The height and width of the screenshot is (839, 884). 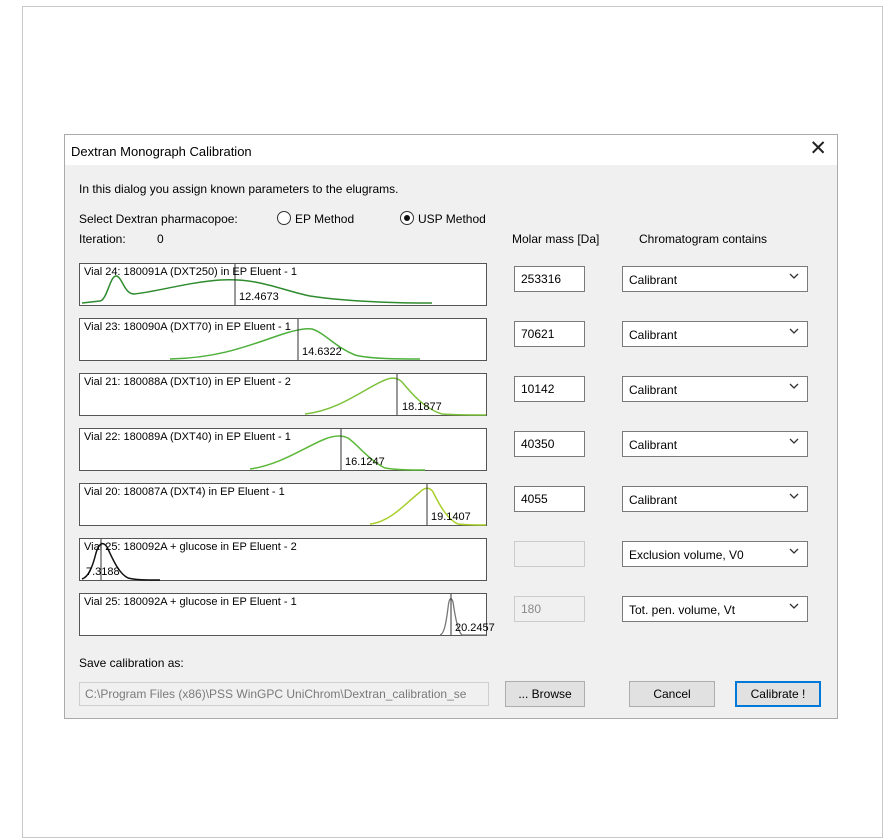 I want to click on title-bar: Dextran Monograph Calibration ✕, so click(x=451, y=150).